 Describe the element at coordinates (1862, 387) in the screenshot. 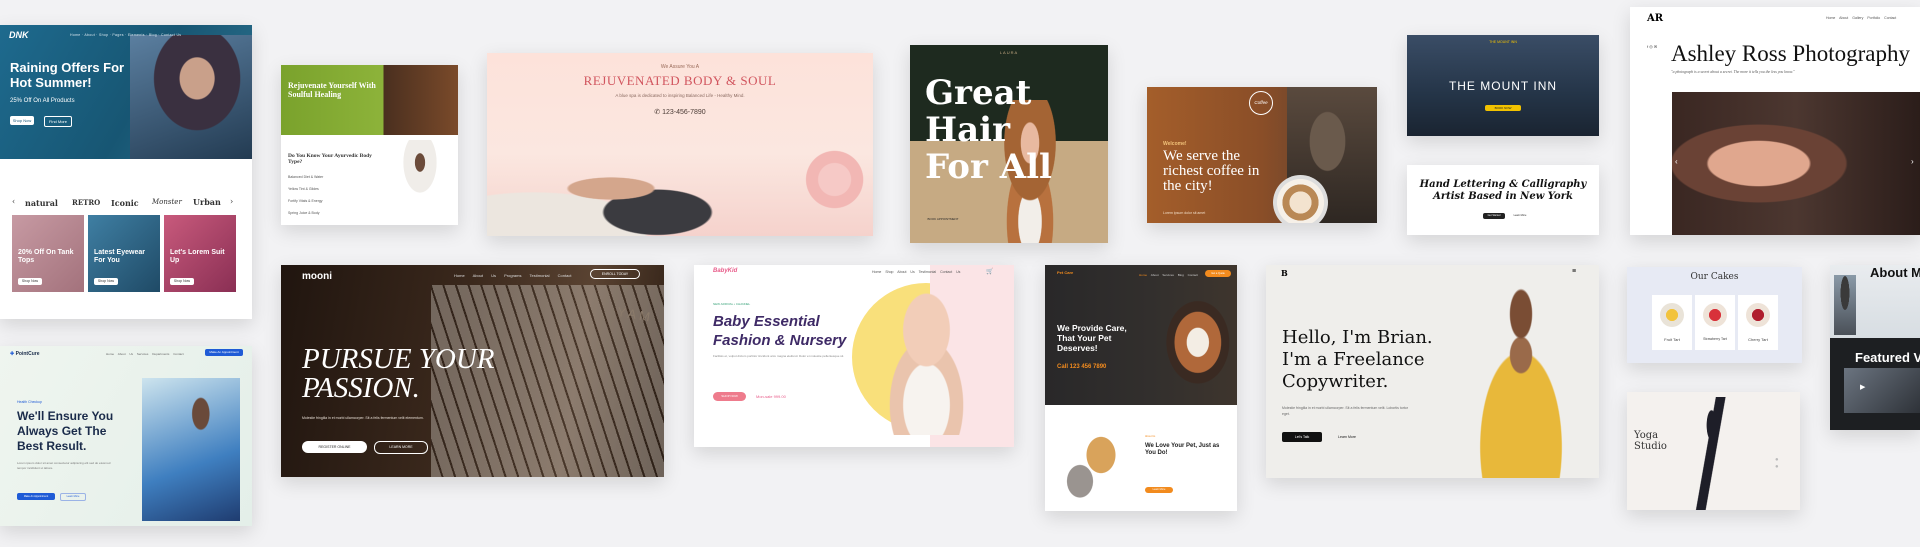

I see `play-icon: ▶` at that location.